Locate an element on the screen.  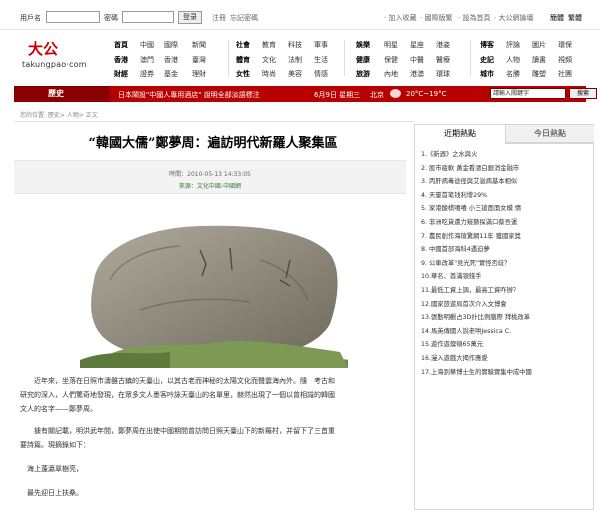
hot-news-item: 5. 家港酸棋嘻嘻 小三搶面面女模 情 is located at coordinates (505, 207).